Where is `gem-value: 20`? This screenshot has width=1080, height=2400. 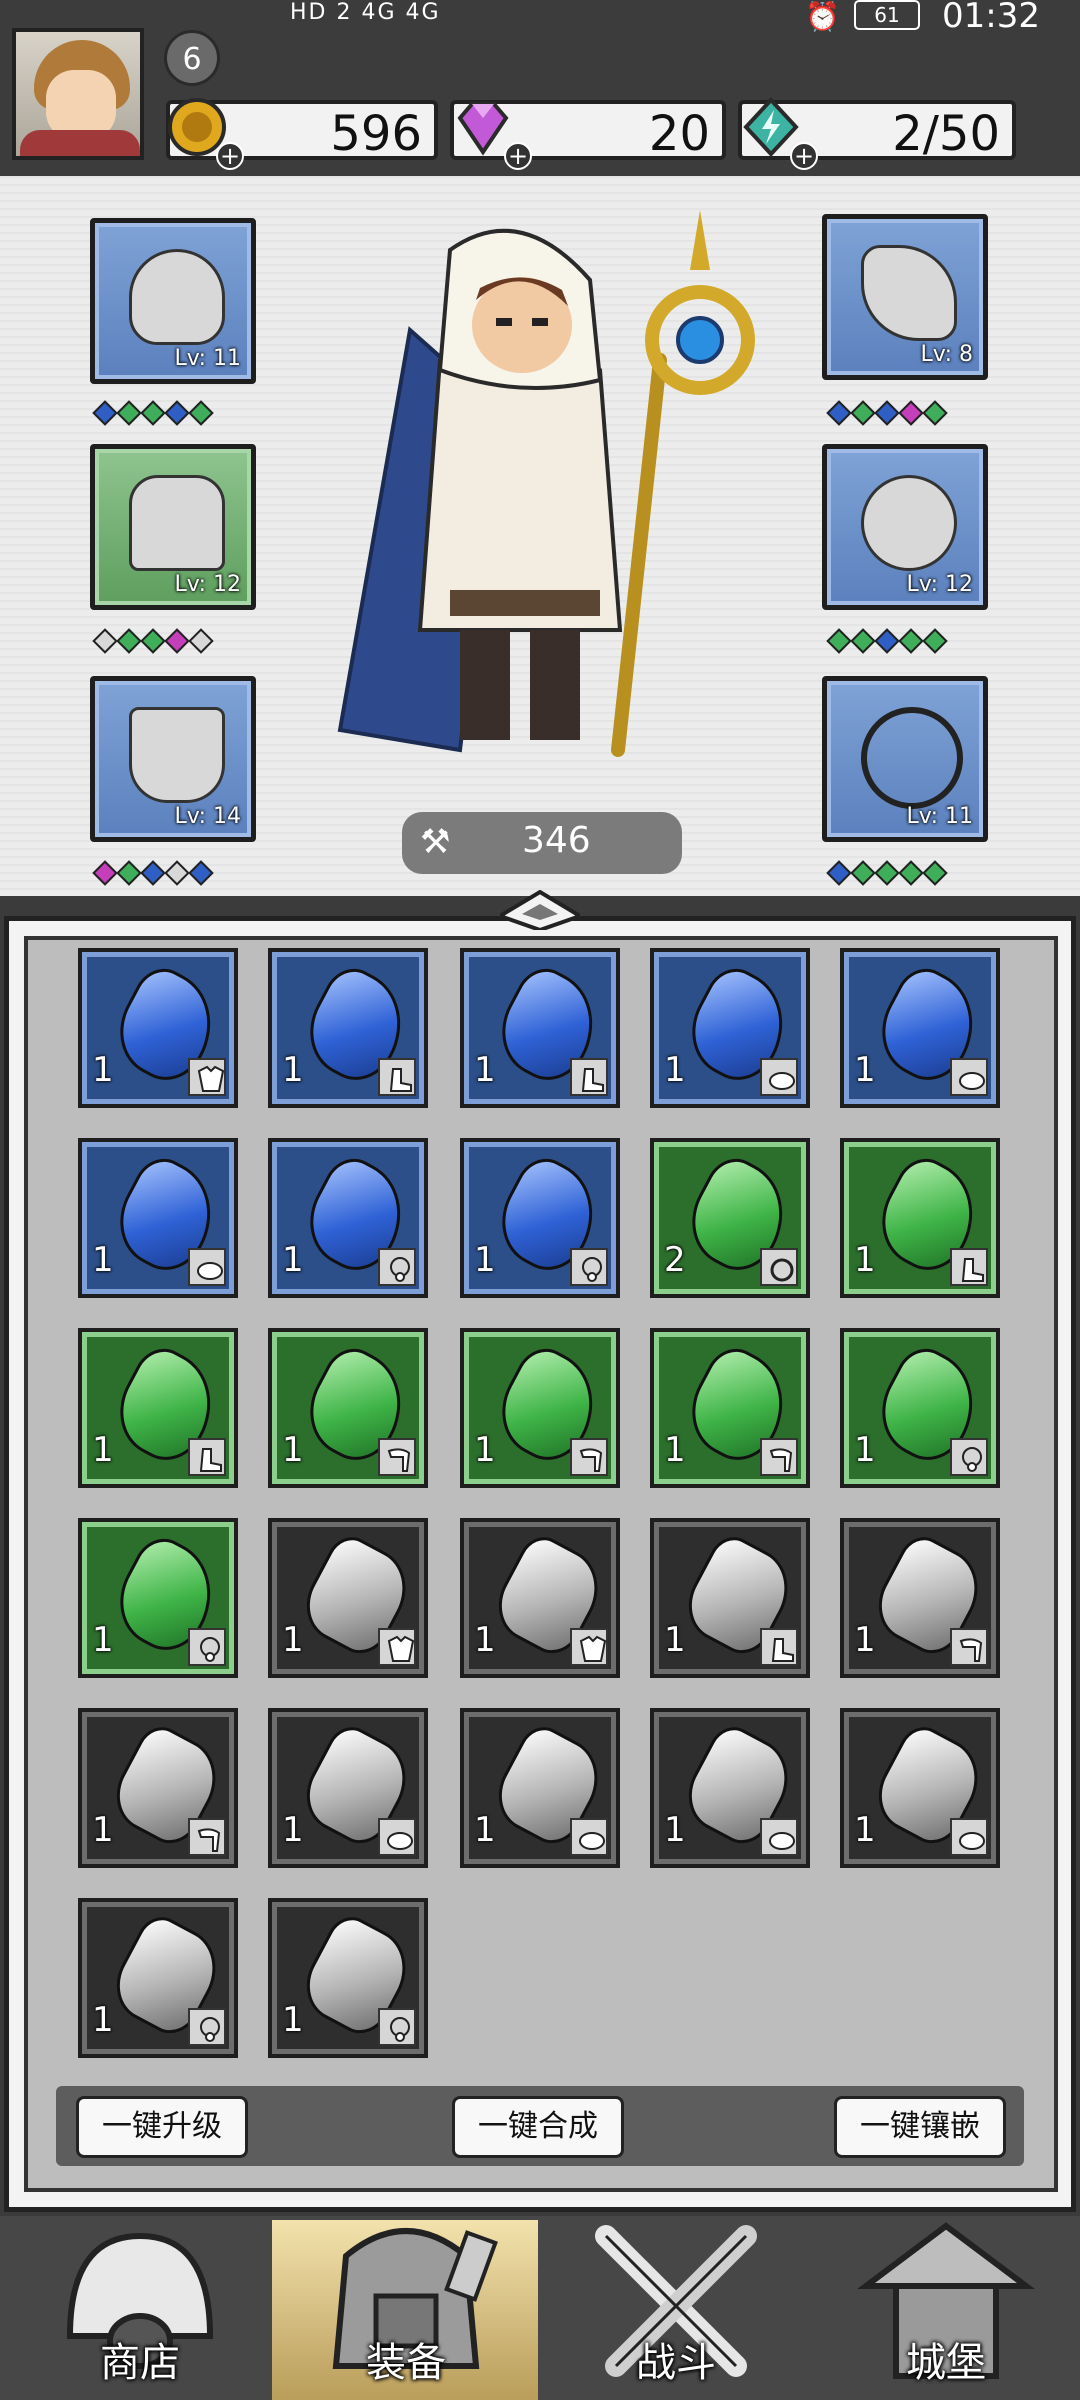
gem-value: 20 is located at coordinates (679, 134).